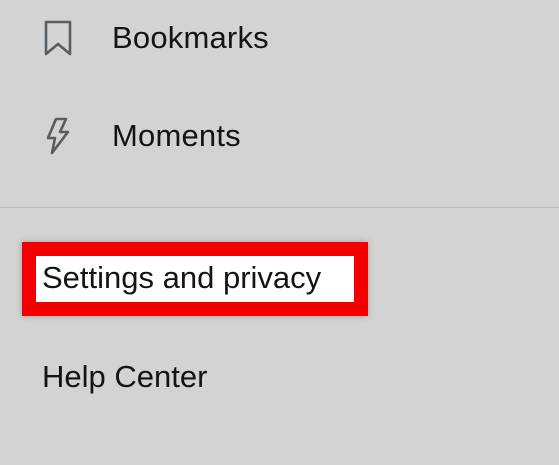 This screenshot has width=559, height=465. What do you see at coordinates (58, 38) in the screenshot?
I see `bookmark-icon` at bounding box center [58, 38].